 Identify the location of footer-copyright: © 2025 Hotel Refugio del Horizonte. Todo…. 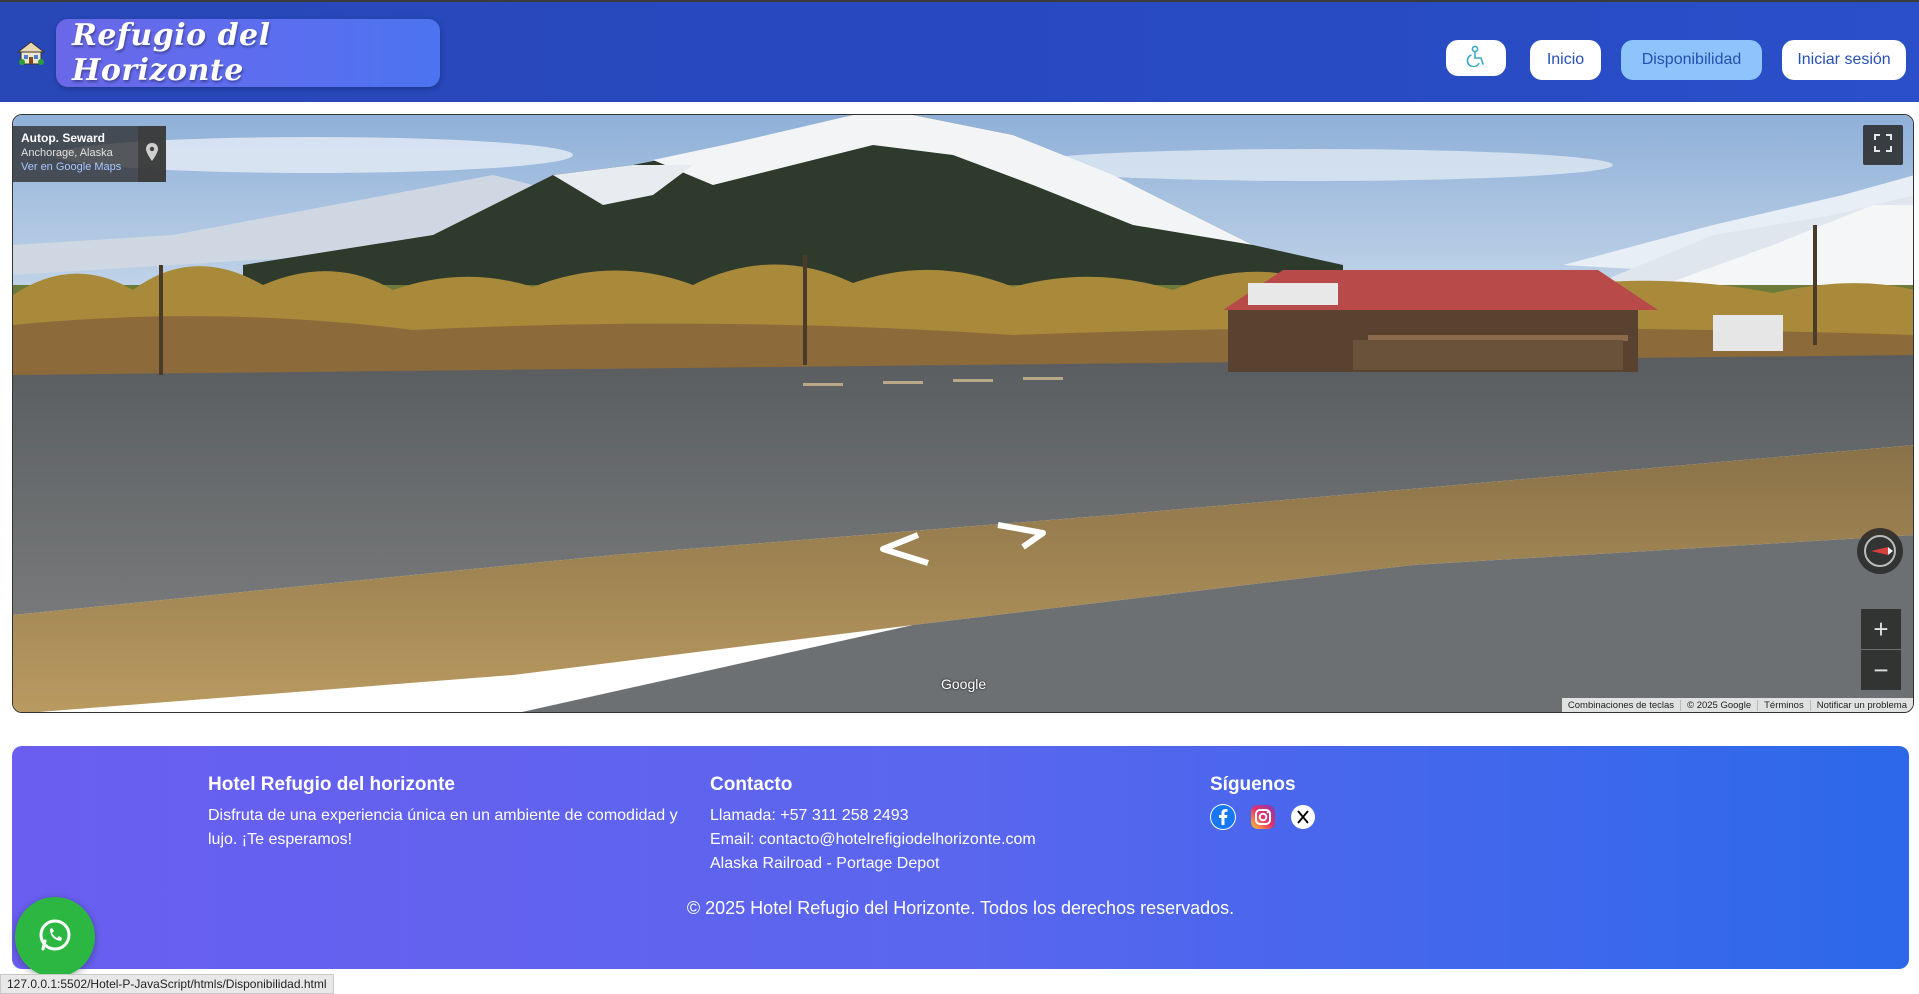
(960, 908).